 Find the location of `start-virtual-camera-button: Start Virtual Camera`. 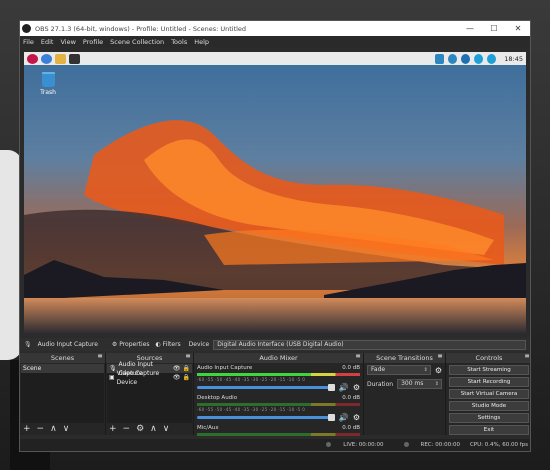

start-virtual-camera-button: Start Virtual Camera is located at coordinates (489, 394).